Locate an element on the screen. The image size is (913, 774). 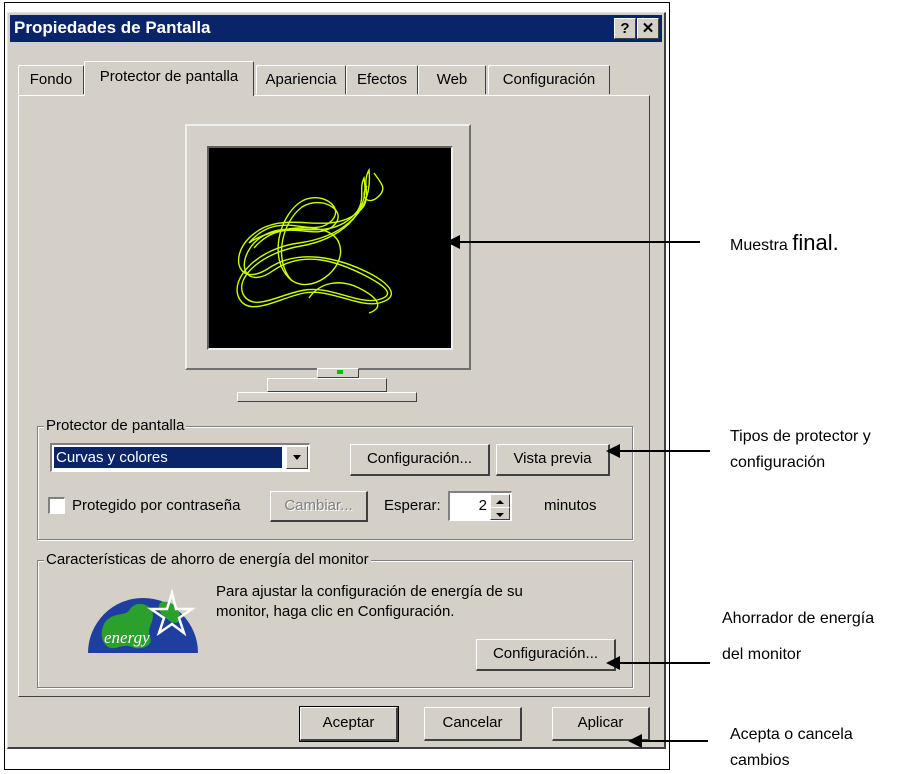
tab-apariencia: Apariencia is located at coordinates (301, 79).